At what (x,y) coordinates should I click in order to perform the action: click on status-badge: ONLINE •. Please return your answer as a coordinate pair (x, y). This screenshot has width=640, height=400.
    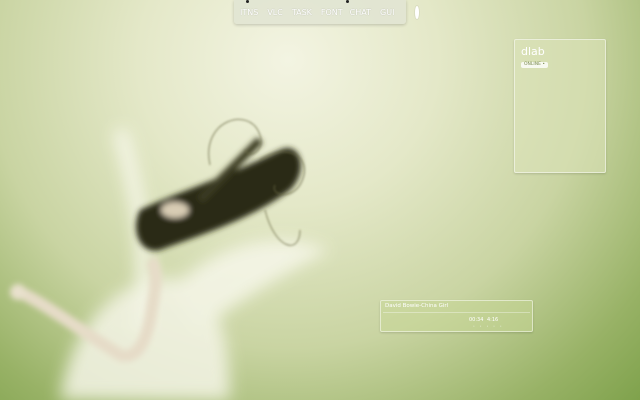
    Looking at the image, I should click on (535, 65).